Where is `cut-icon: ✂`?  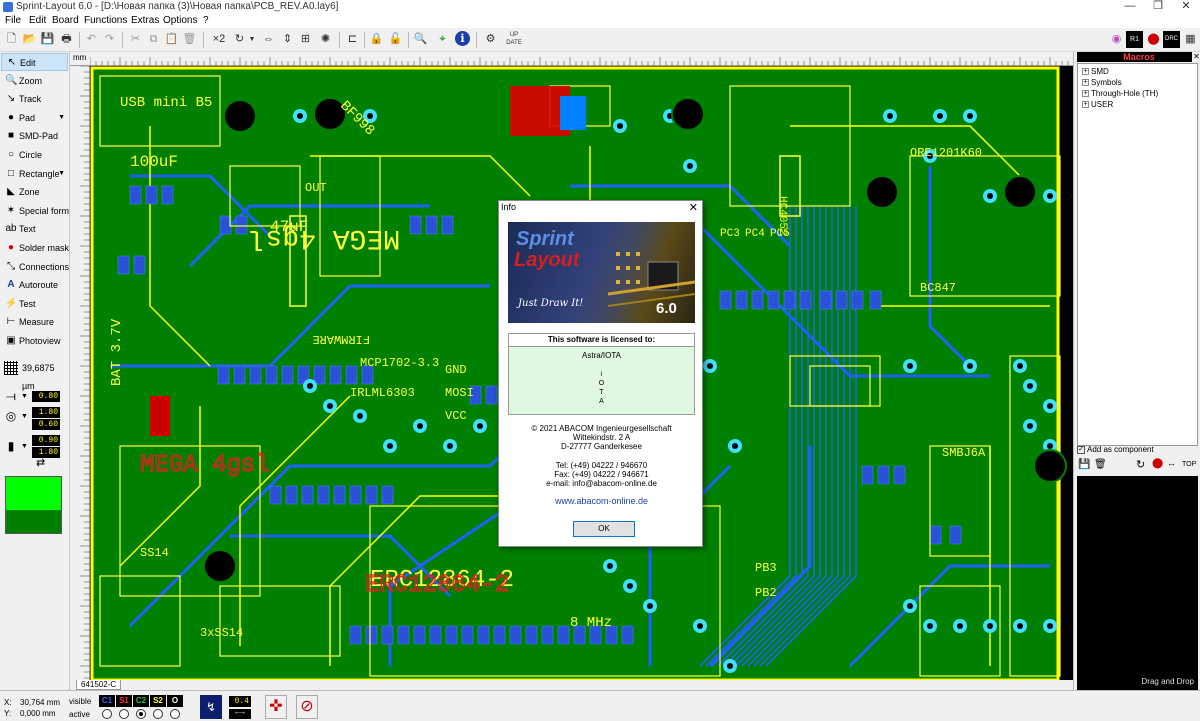 cut-icon: ✂ is located at coordinates (135, 39).